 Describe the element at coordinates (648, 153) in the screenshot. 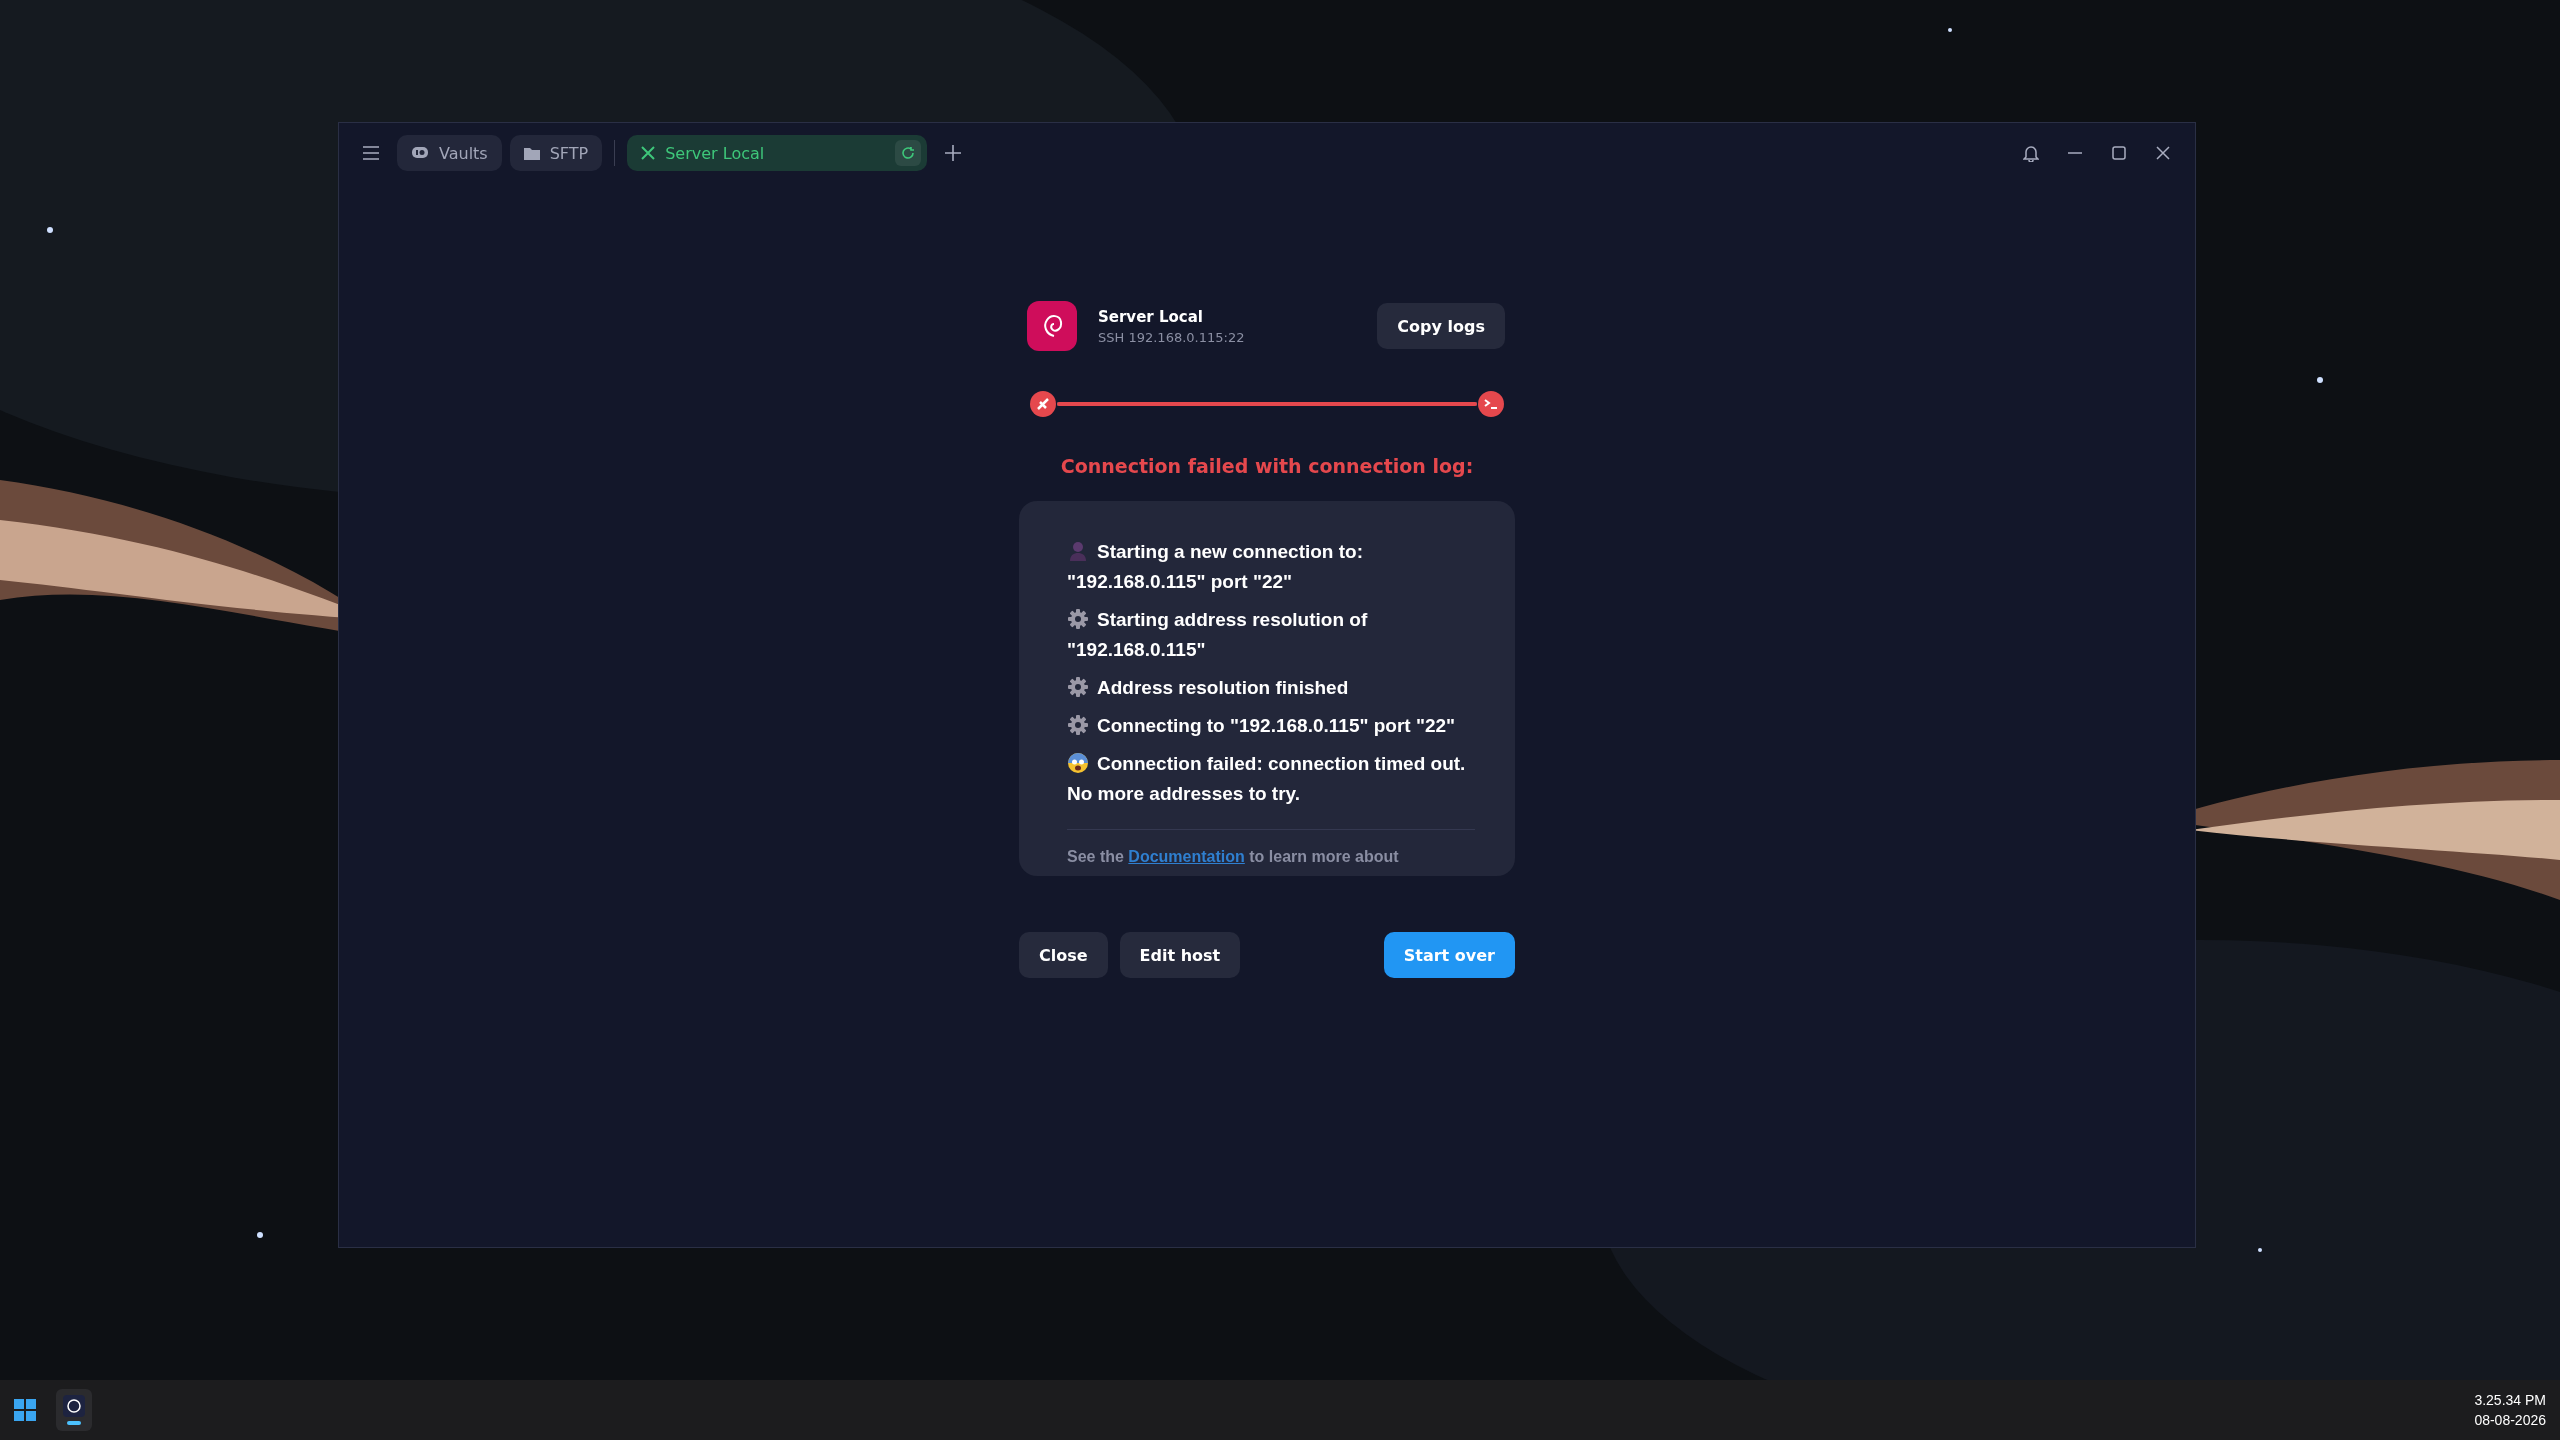

I see `close-icon` at that location.